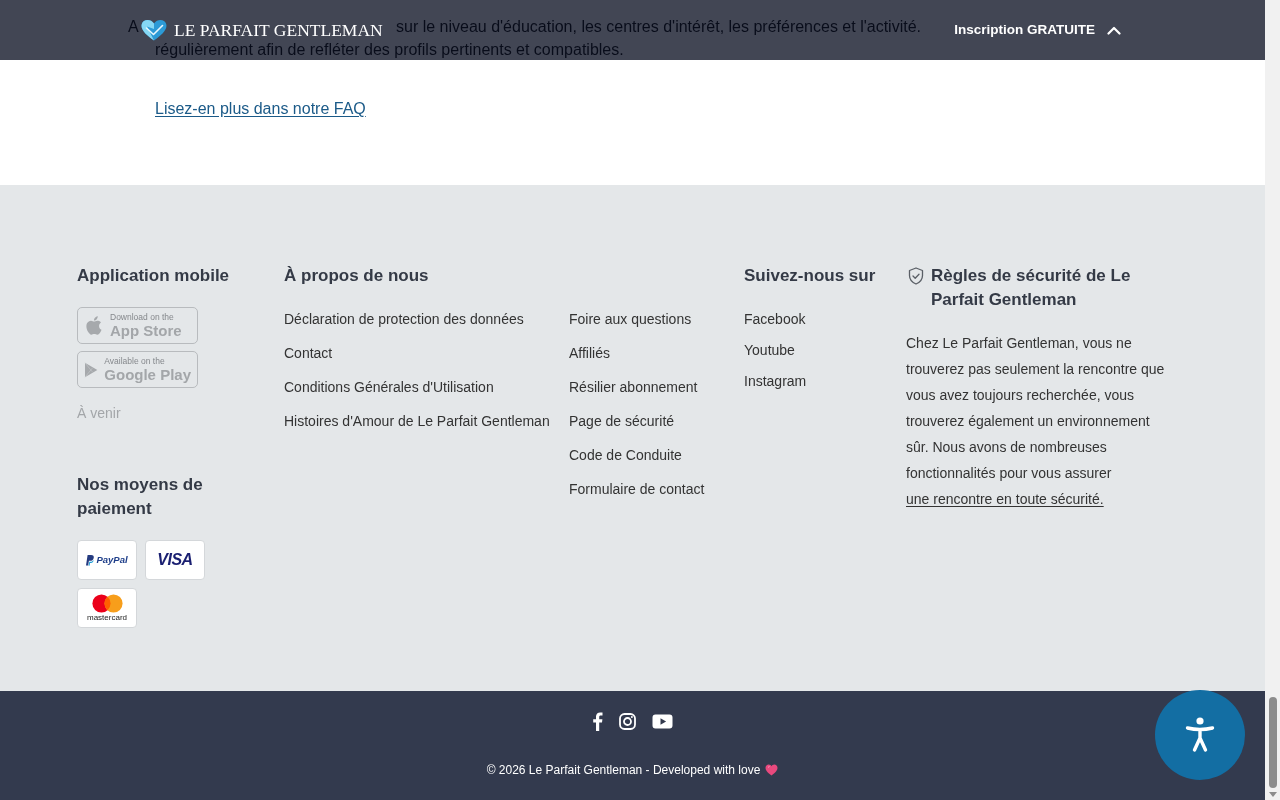  I want to click on coming-soon-note: À venir, so click(99, 413).